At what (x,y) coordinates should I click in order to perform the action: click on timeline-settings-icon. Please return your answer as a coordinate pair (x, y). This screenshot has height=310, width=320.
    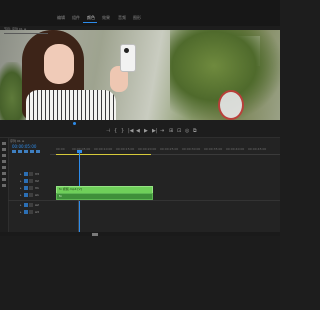
    Looking at the image, I should click on (32, 151).